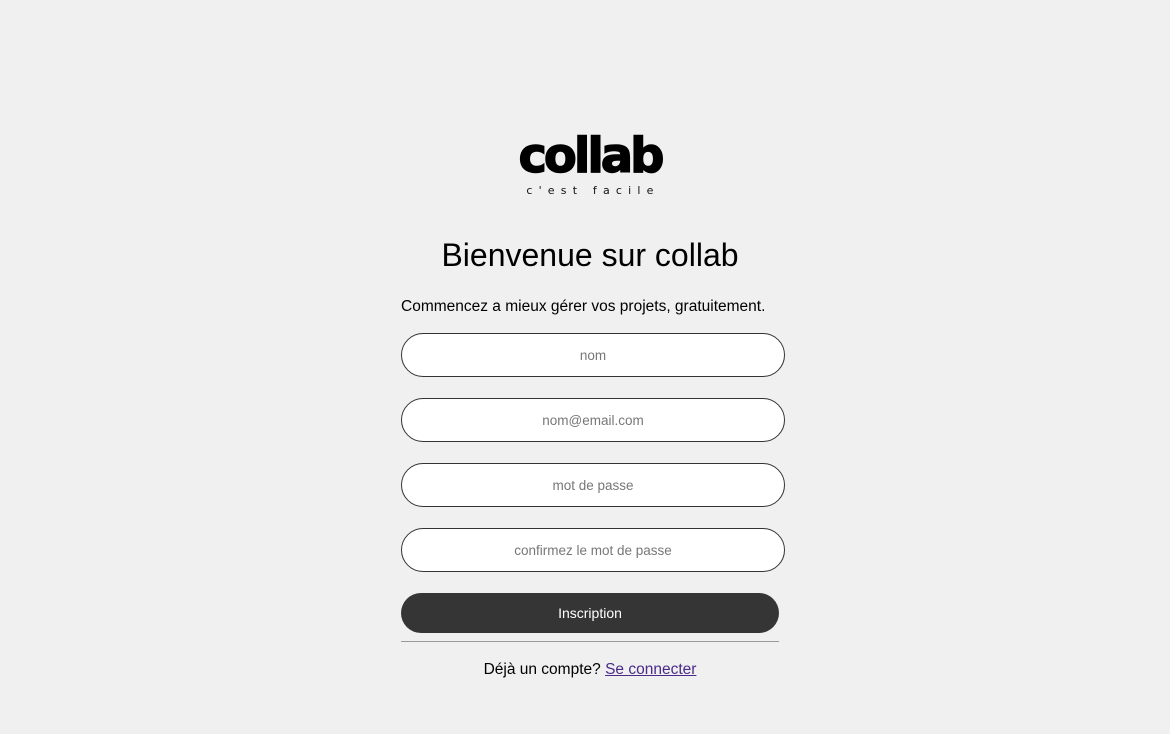 The height and width of the screenshot is (734, 1170). Describe the element at coordinates (590, 255) in the screenshot. I see `page-title: Bienvenue sur collab` at that location.